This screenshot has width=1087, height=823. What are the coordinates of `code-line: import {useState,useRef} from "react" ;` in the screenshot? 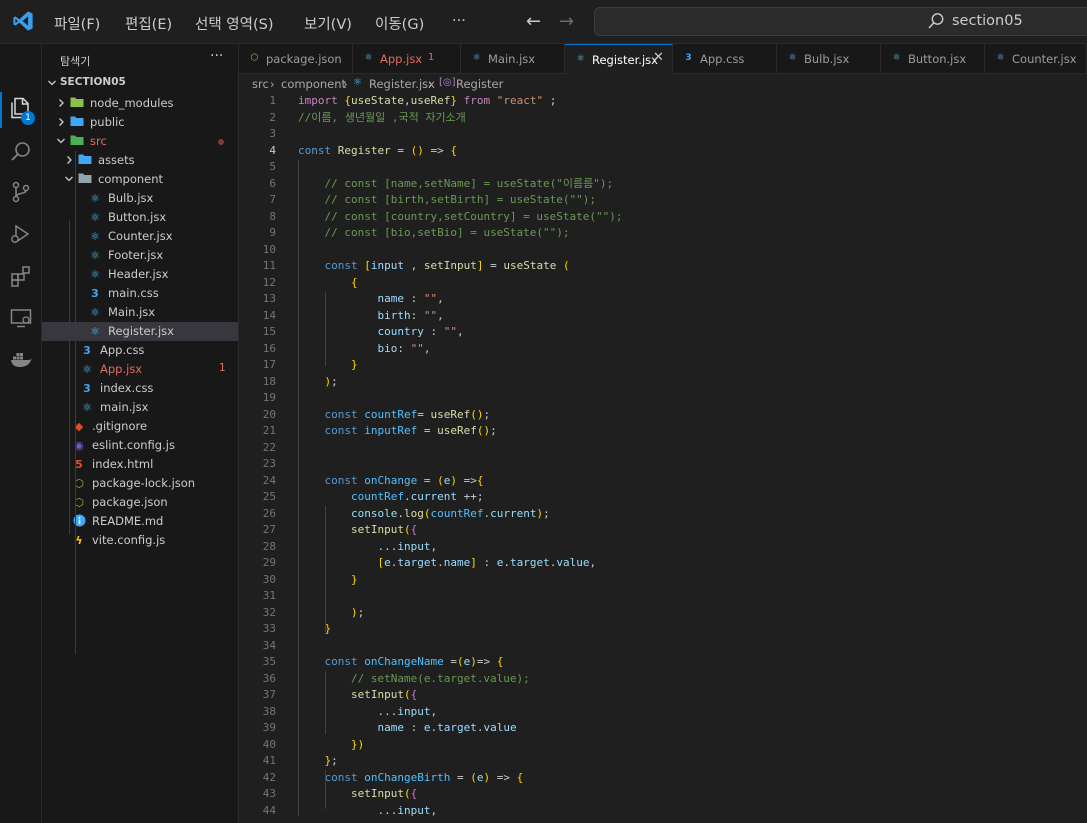 It's located at (427, 100).